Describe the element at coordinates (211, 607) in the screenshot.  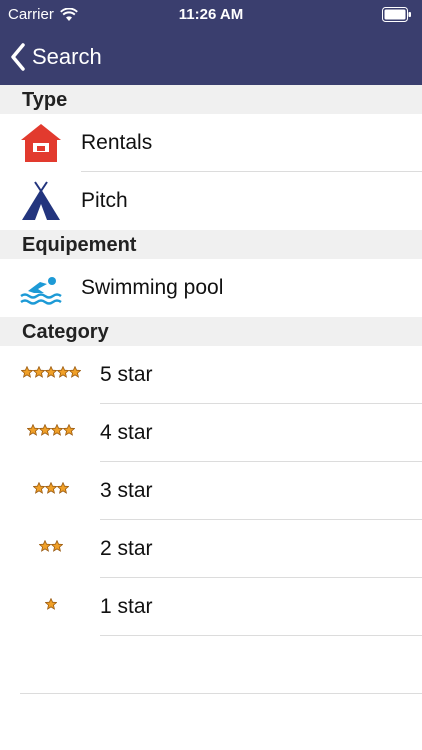
I see `list-item-1-star: 1 star` at that location.